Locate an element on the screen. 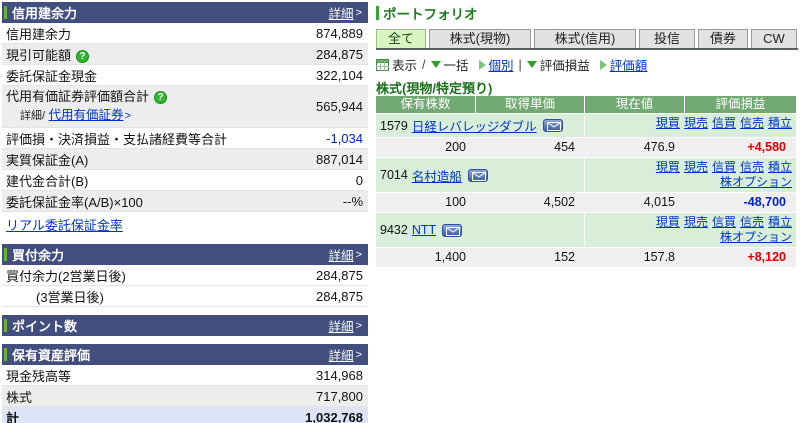 The image size is (800, 423). stock-name-link: 日経レバレッジダブル is located at coordinates (474, 125).